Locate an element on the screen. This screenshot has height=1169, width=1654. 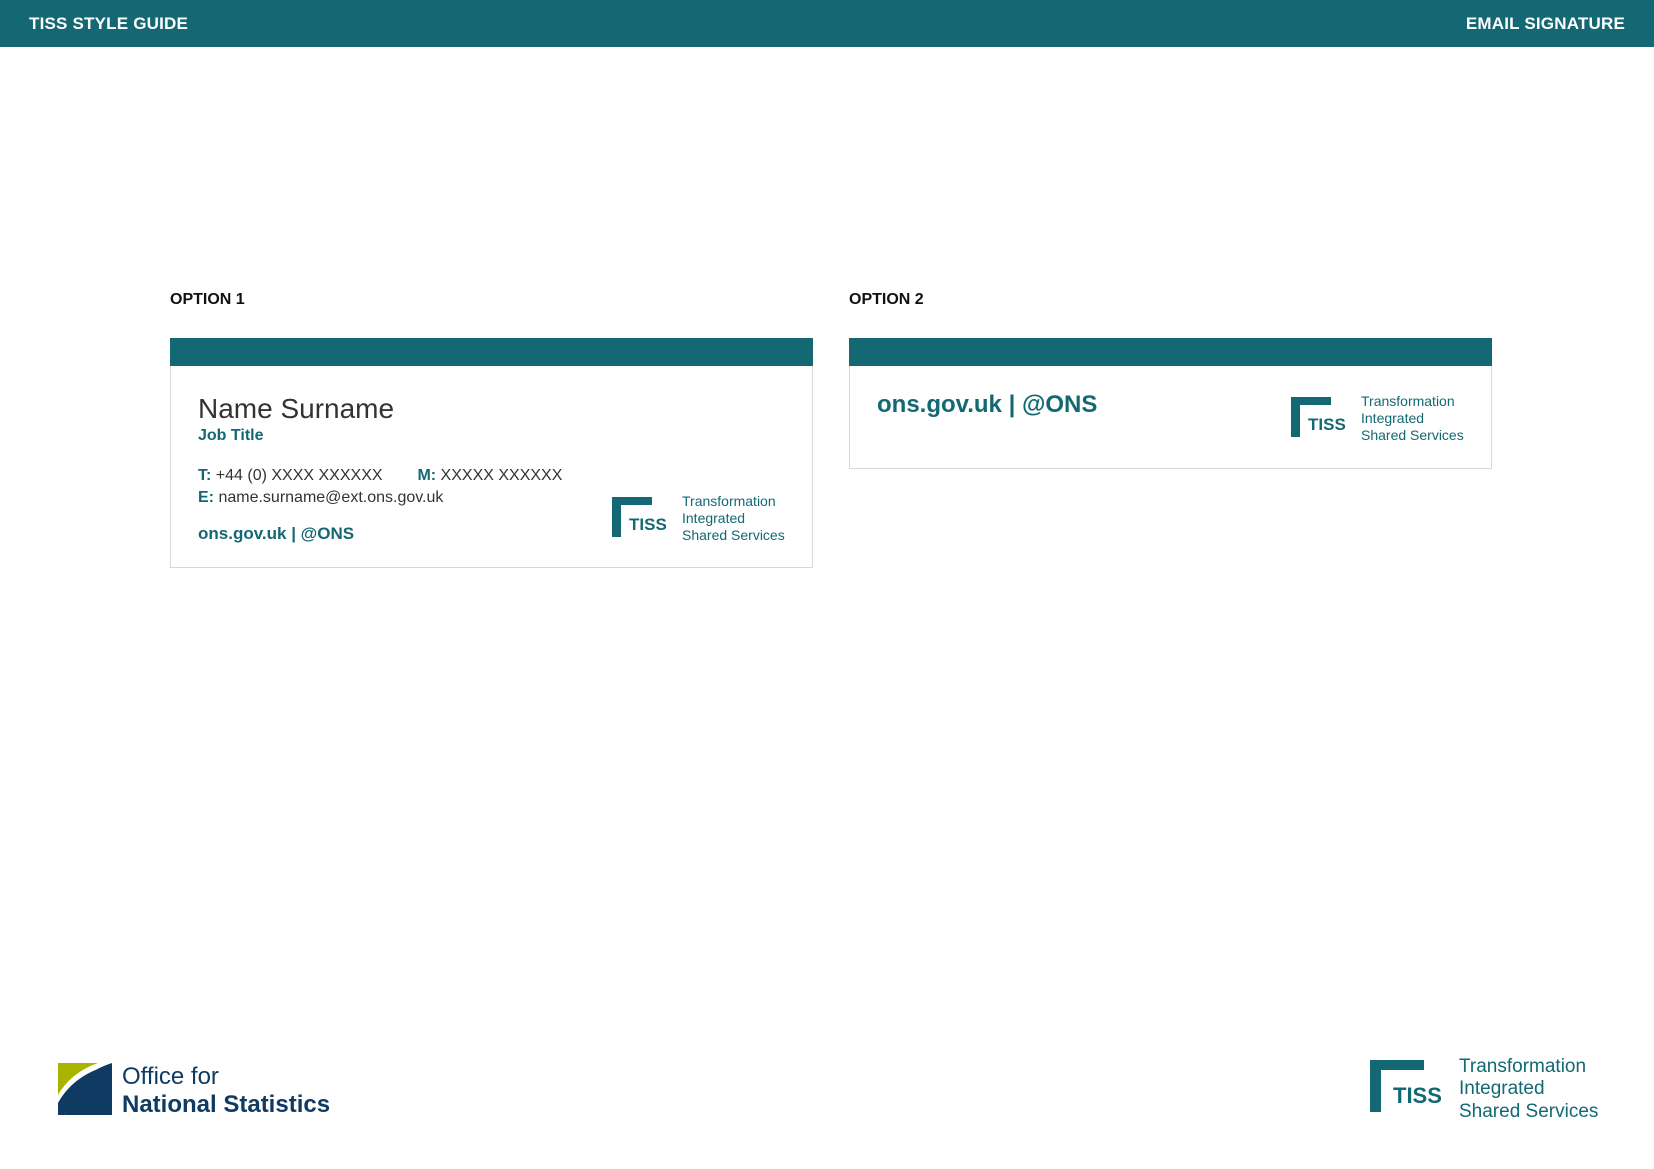
email-label: E: is located at coordinates (206, 497).